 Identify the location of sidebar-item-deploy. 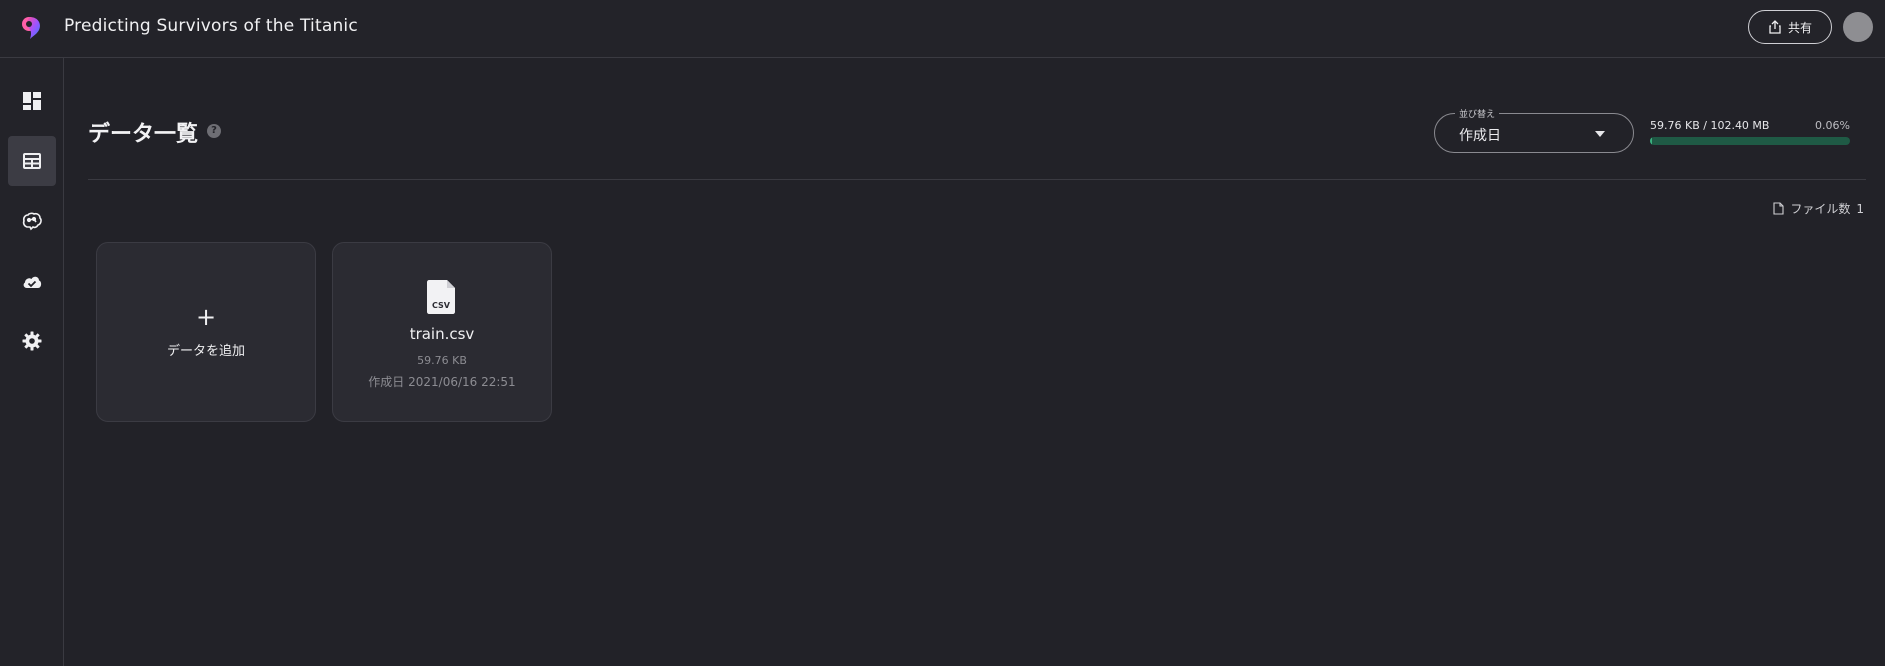
(32, 281).